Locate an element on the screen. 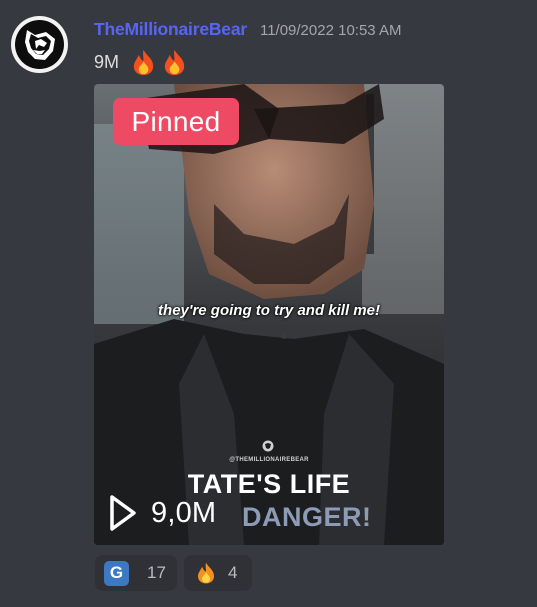 The height and width of the screenshot is (607, 537). pinned-badge: Pinned is located at coordinates (176, 121).